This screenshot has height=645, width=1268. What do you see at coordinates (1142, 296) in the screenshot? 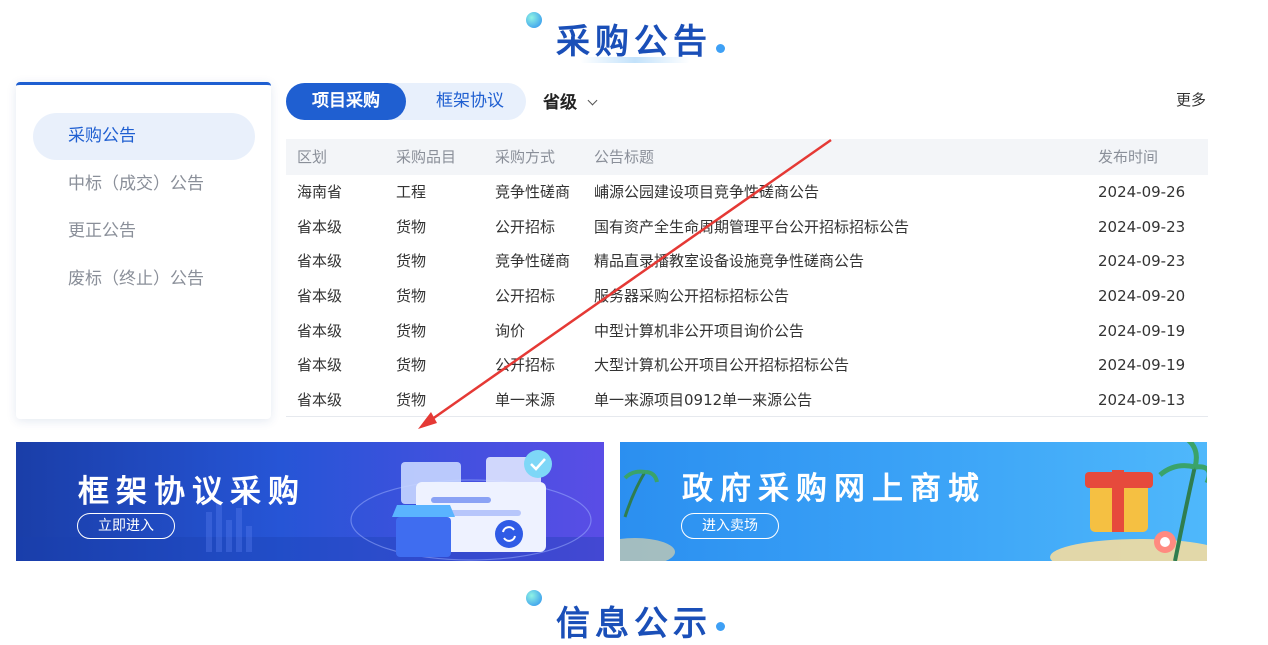
I see `row-date: 2024-09-20` at bounding box center [1142, 296].